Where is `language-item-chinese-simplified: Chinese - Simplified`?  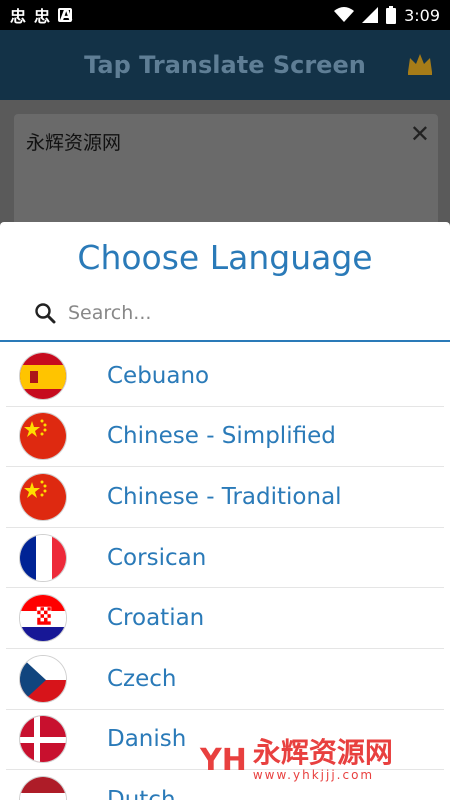 language-item-chinese-simplified: Chinese - Simplified is located at coordinates (225, 437).